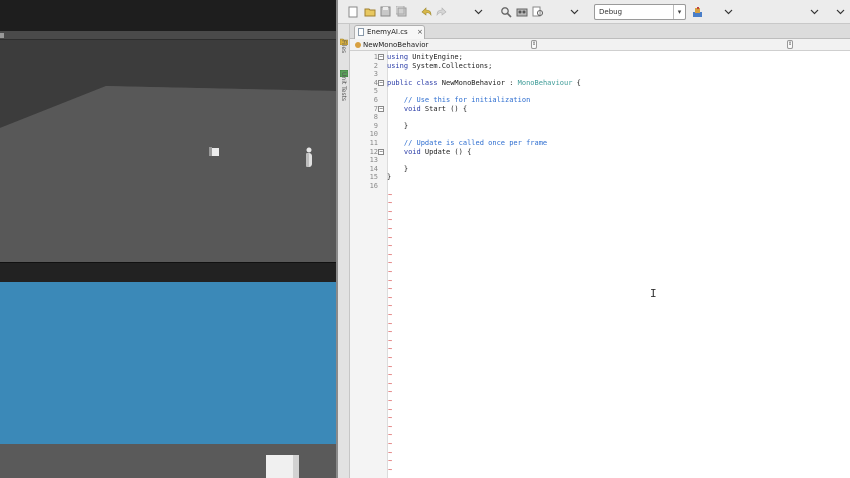 This screenshot has height=478, width=850. Describe the element at coordinates (375, 82) in the screenshot. I see `line-number: 4` at that location.